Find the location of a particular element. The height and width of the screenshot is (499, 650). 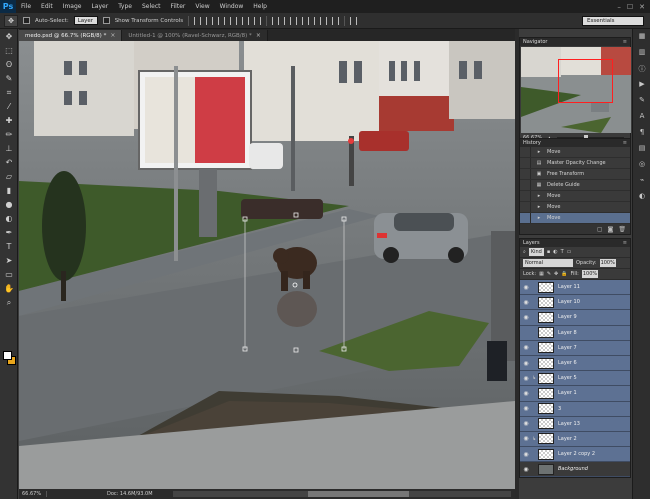

blend-mode-select: Normal is located at coordinates (548, 263).